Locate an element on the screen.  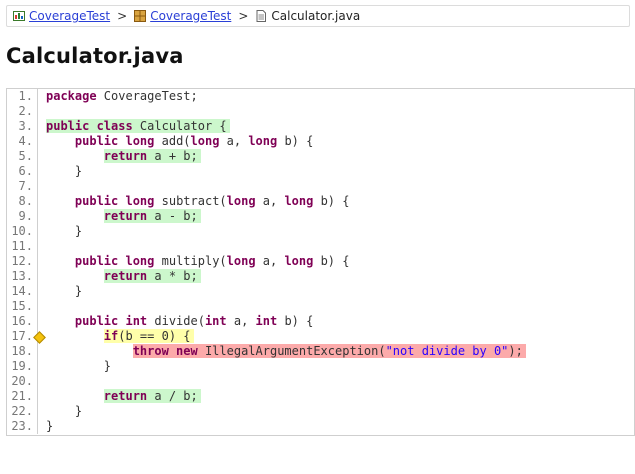
code-line: 1. package CoverageTest; is located at coordinates (320, 96).